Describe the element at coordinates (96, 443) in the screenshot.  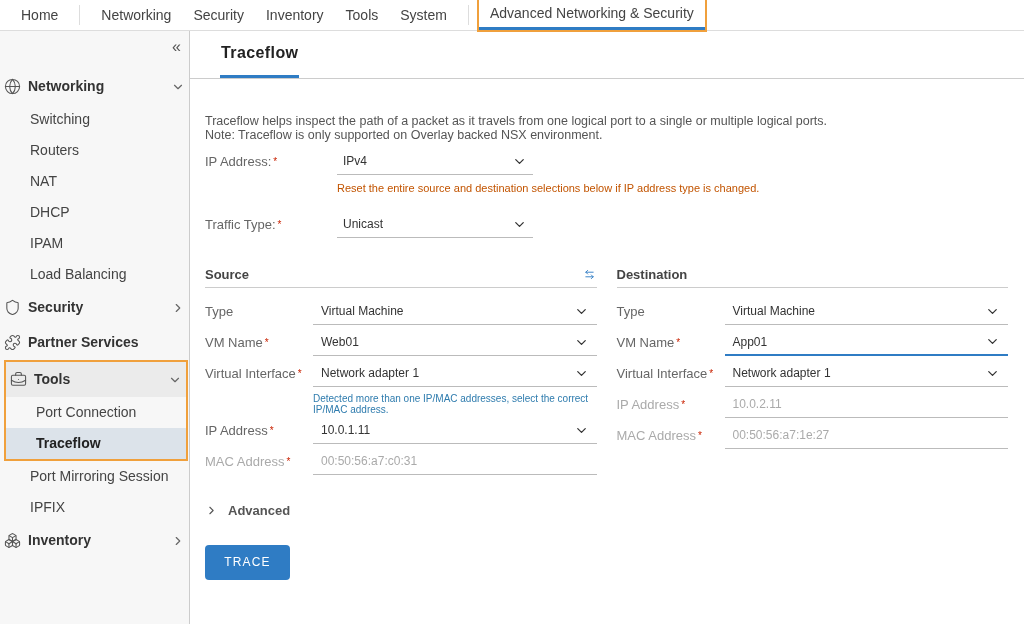
I see `sidebar-item: Traceflow` at that location.